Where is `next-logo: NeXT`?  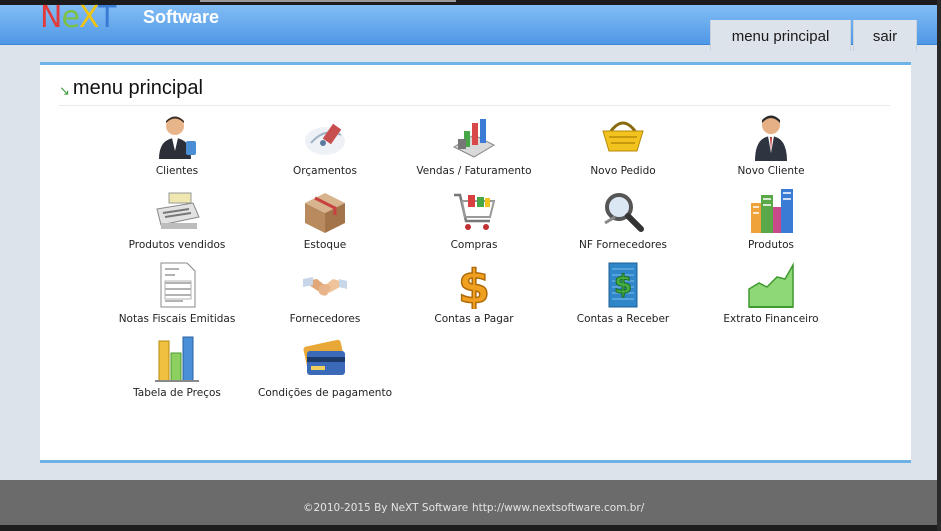 next-logo: NeXT is located at coordinates (78, 17).